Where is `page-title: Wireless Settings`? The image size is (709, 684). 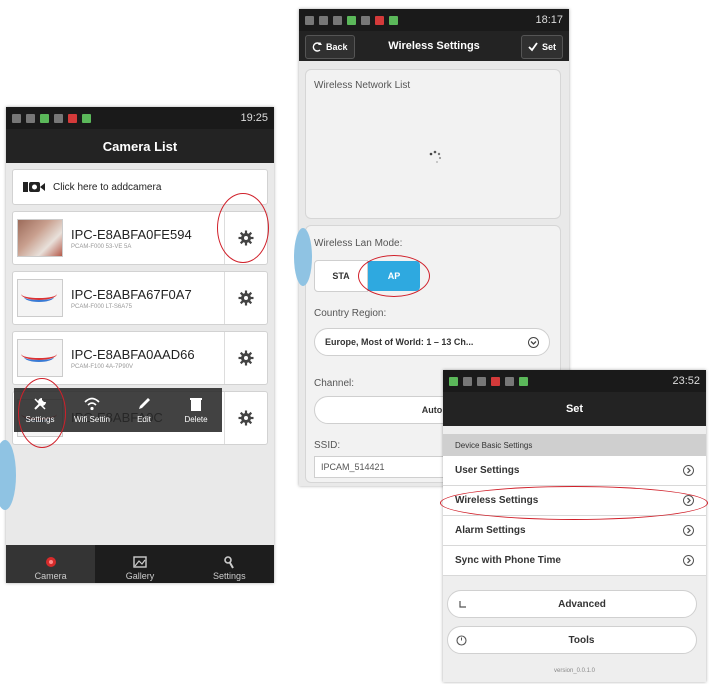 page-title: Wireless Settings is located at coordinates (434, 46).